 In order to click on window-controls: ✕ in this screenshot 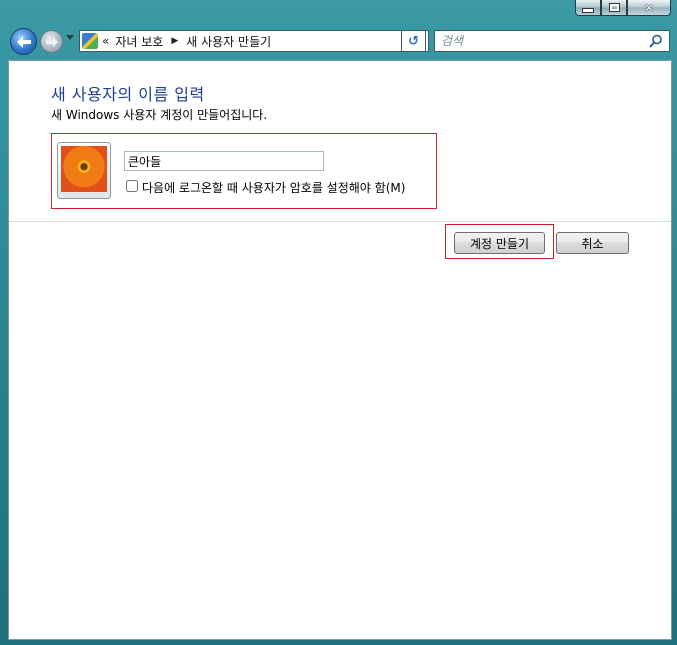, I will do `click(623, 8)`.